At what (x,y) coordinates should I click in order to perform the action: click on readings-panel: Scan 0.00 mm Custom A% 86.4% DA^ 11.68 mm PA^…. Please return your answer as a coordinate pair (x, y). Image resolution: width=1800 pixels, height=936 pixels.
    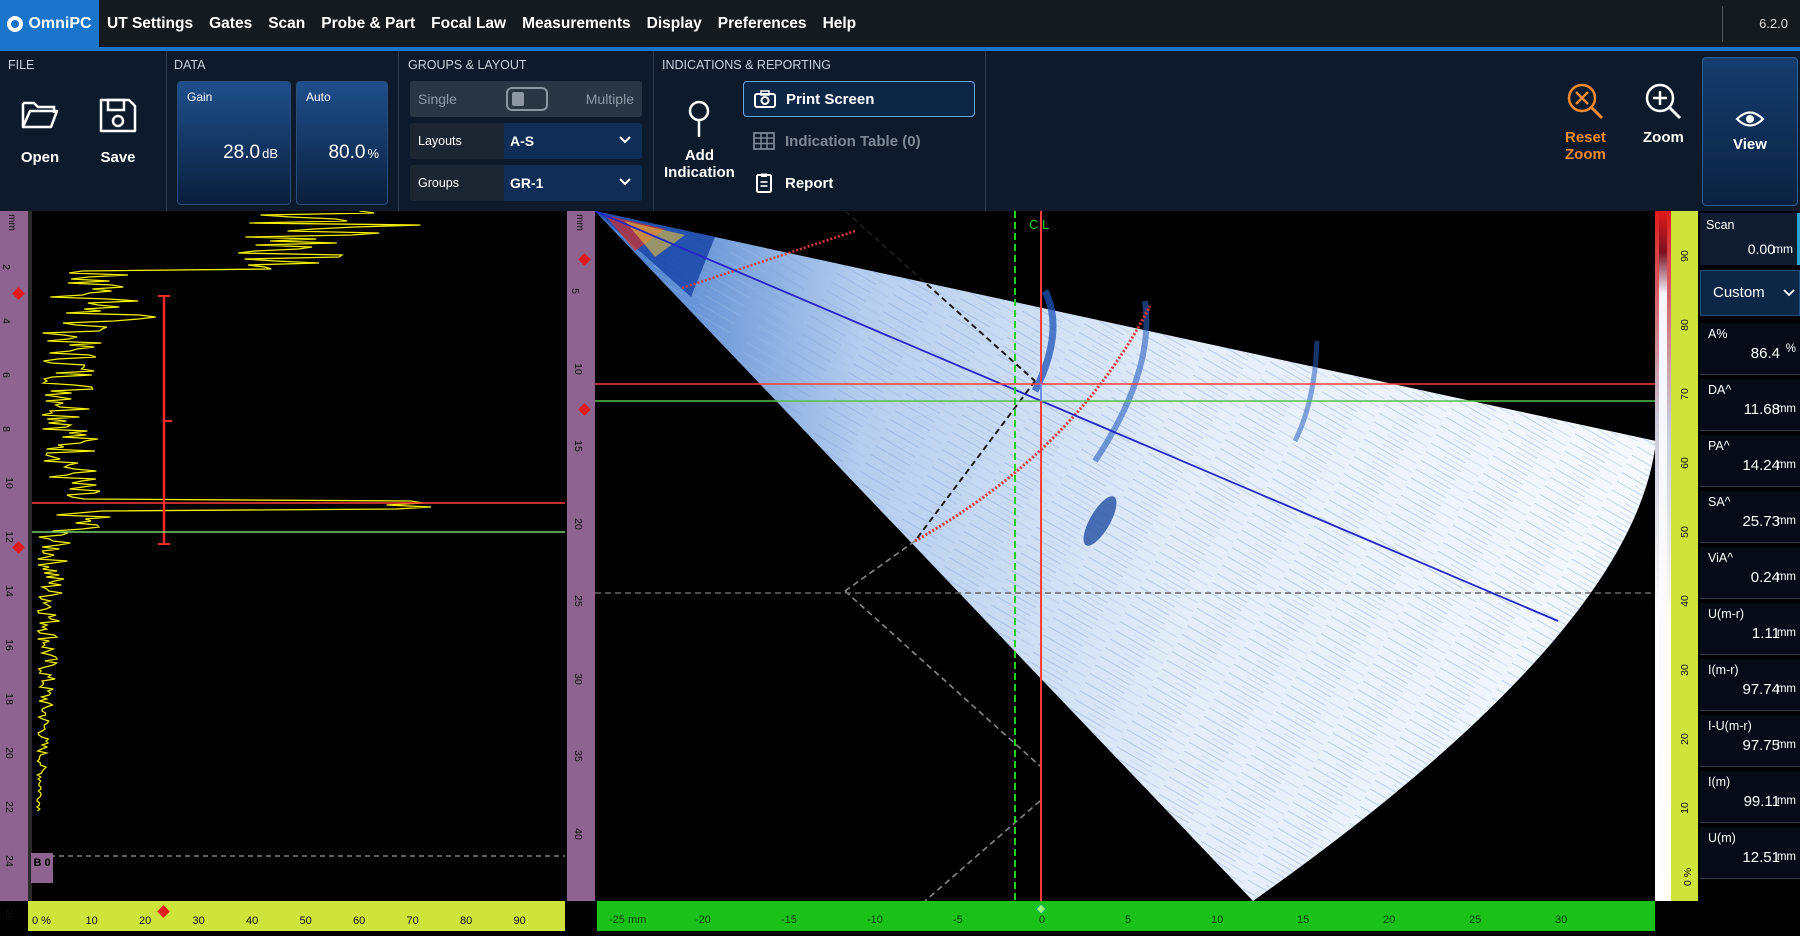
    Looking at the image, I should click on (1749, 573).